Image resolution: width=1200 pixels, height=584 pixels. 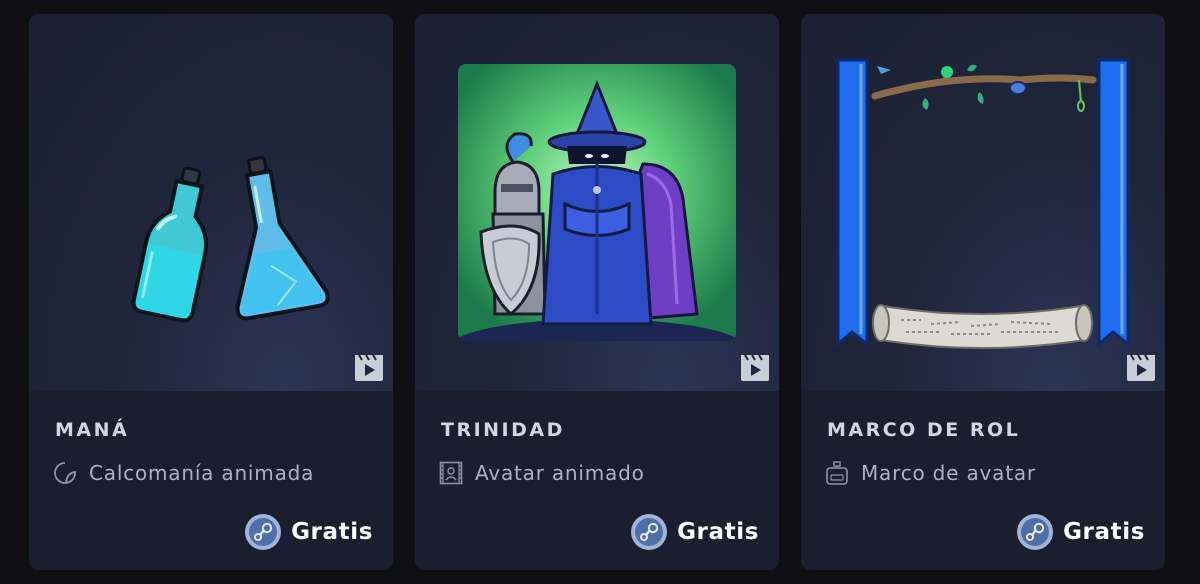 I want to click on item-type: Marco de avatar, so click(x=930, y=473).